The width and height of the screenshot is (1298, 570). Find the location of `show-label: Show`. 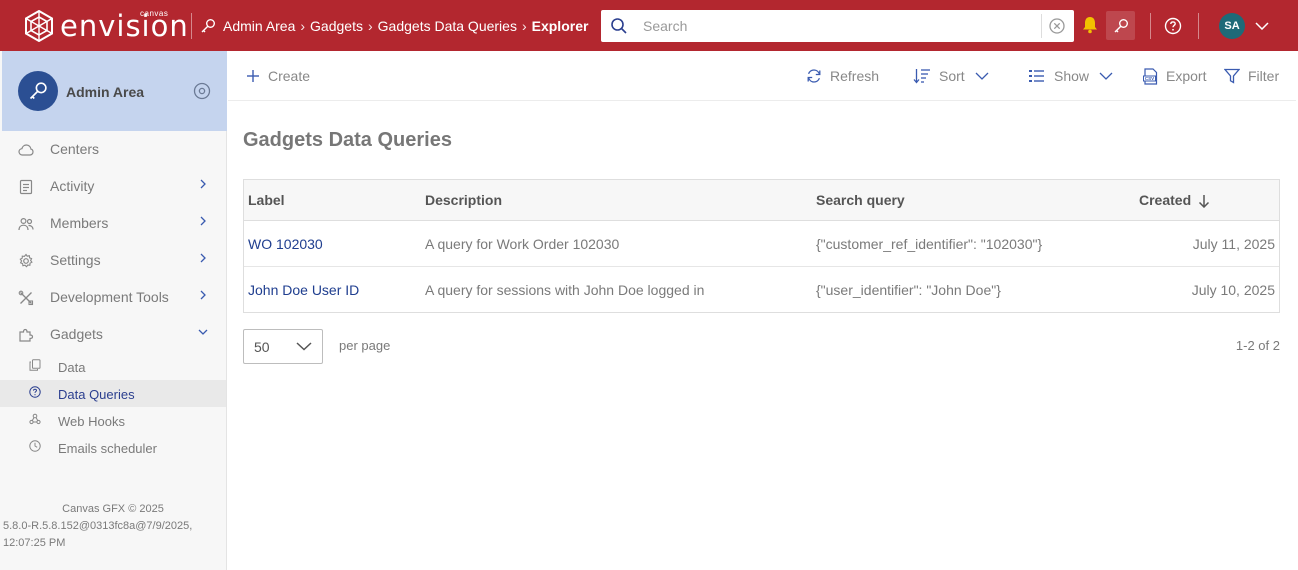

show-label: Show is located at coordinates (1072, 76).